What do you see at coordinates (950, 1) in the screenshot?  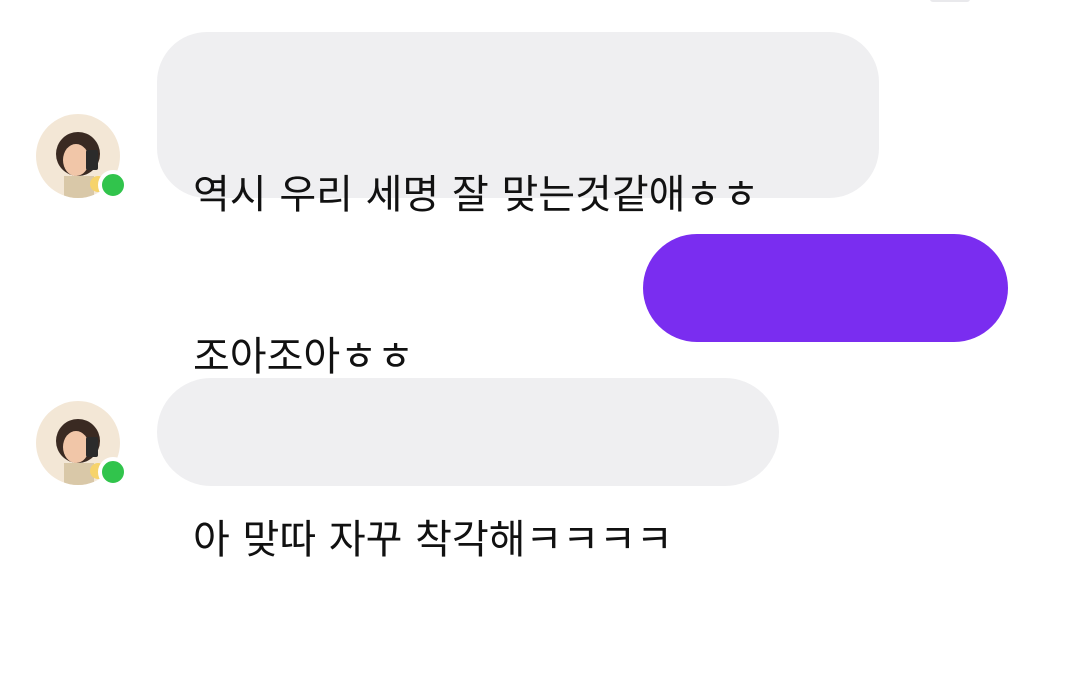 I see `top-edge-shadow` at bounding box center [950, 1].